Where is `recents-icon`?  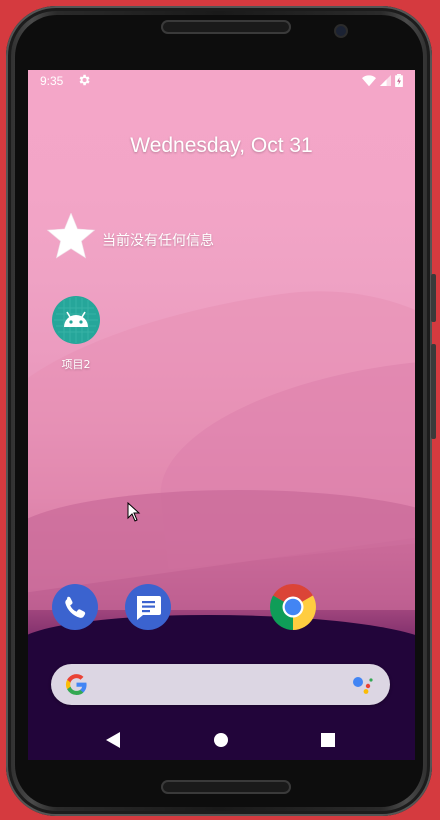
recents-icon is located at coordinates (328, 740).